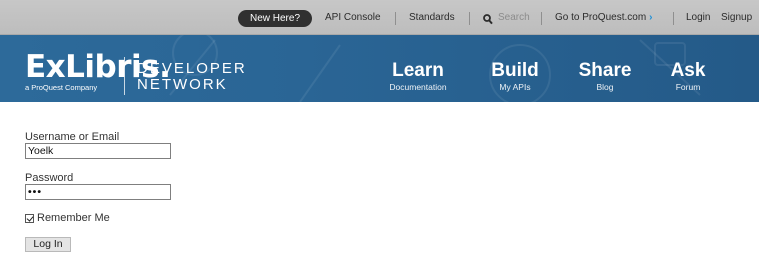  I want to click on chevron-right-icon: ›, so click(651, 17).